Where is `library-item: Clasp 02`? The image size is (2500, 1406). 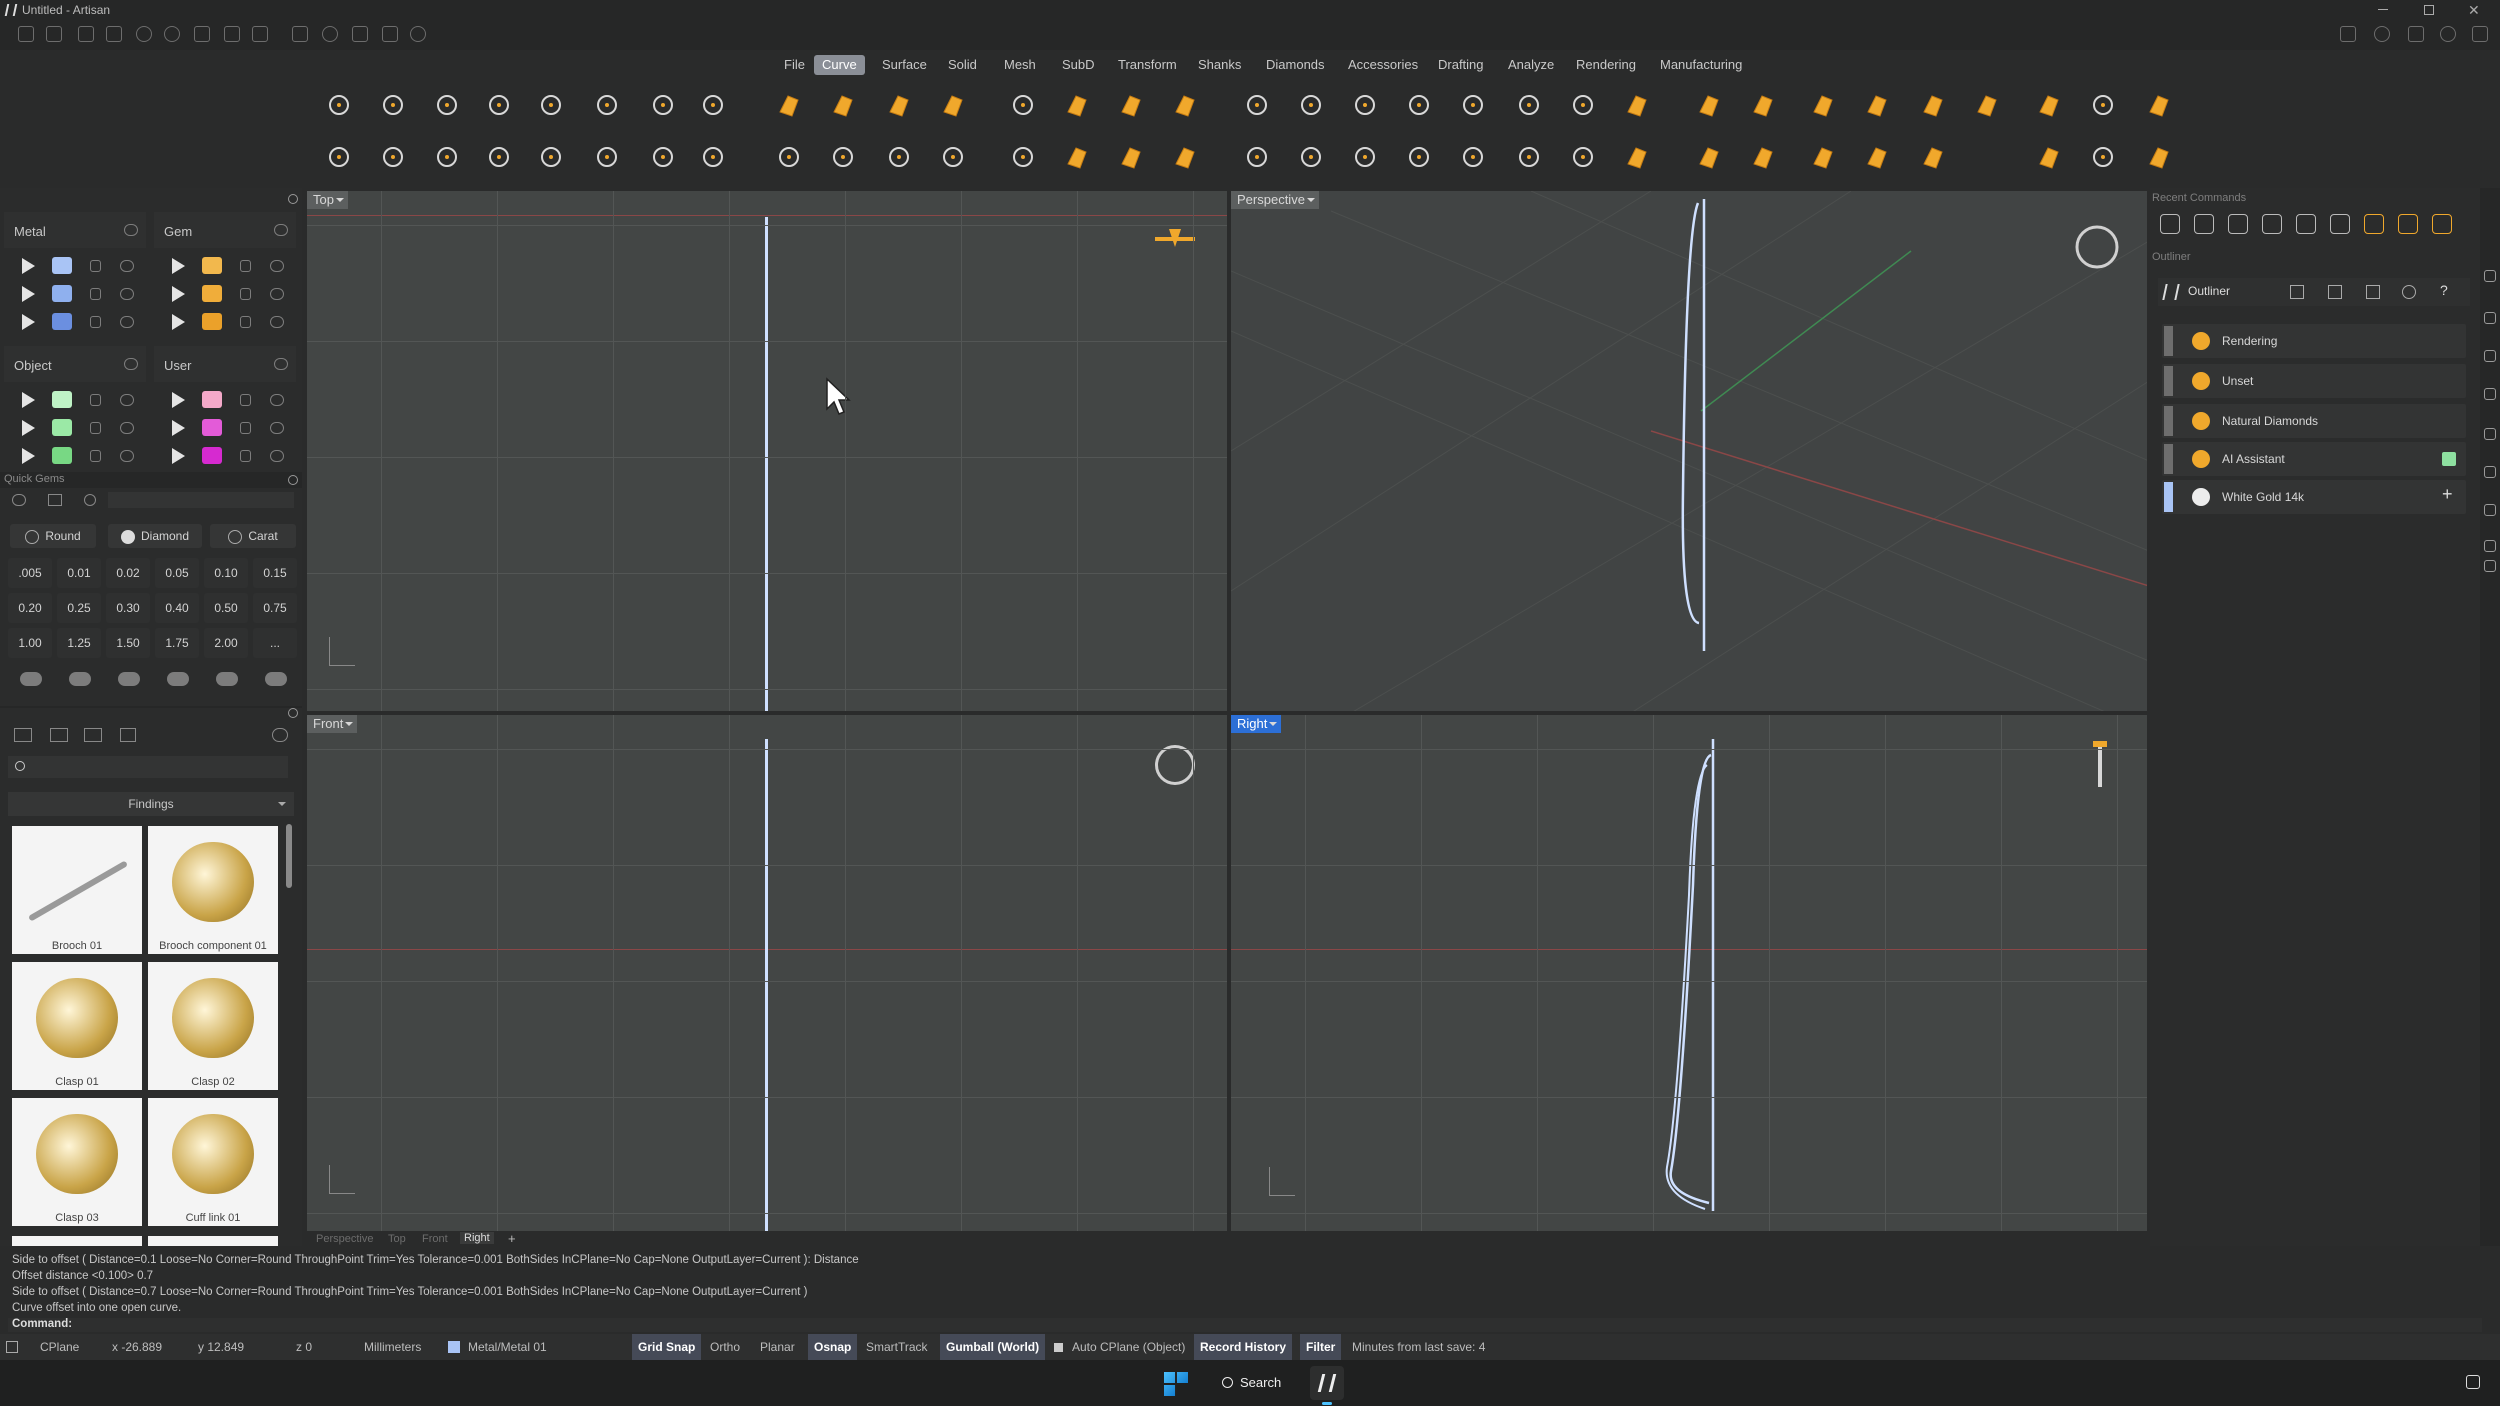
library-item: Clasp 02 is located at coordinates (213, 1026).